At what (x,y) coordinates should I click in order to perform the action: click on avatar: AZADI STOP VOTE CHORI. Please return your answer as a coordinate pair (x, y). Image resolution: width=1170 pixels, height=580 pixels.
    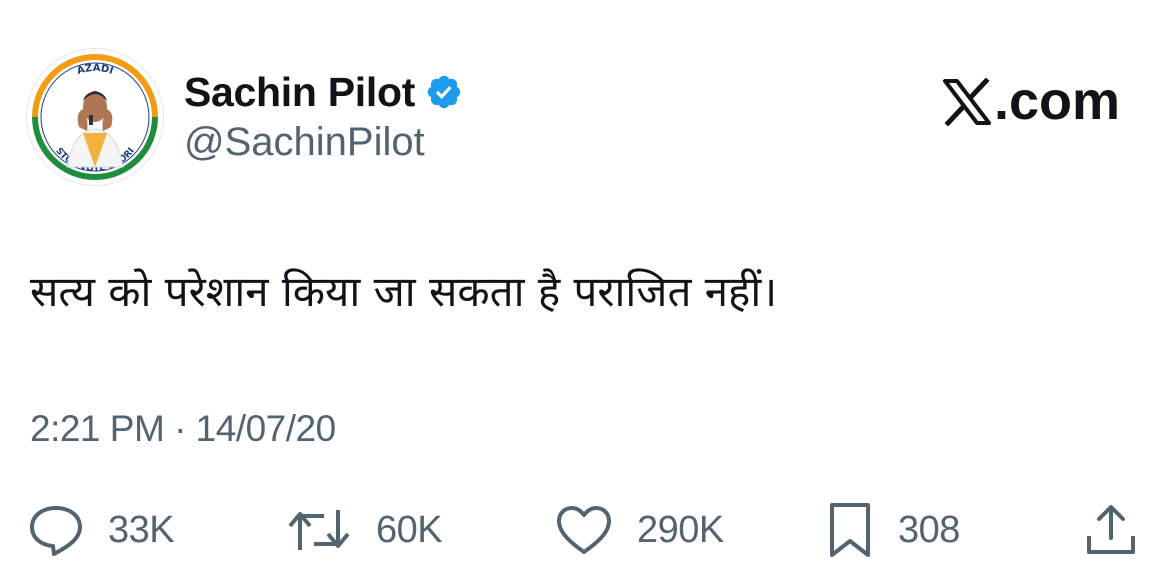
    Looking at the image, I should click on (95, 117).